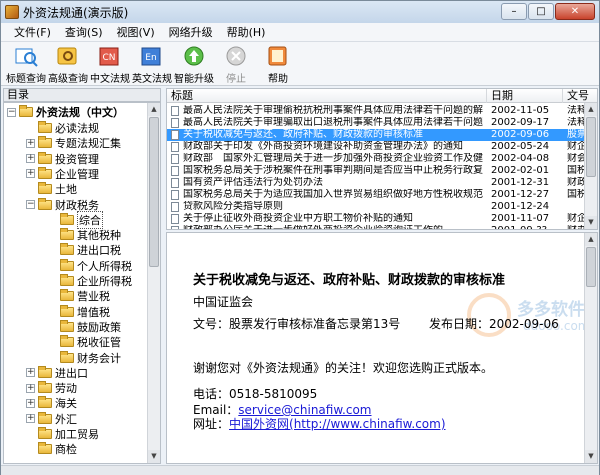 This screenshot has width=600, height=475. I want to click on tree-item-label: 增值税, so click(93, 312).